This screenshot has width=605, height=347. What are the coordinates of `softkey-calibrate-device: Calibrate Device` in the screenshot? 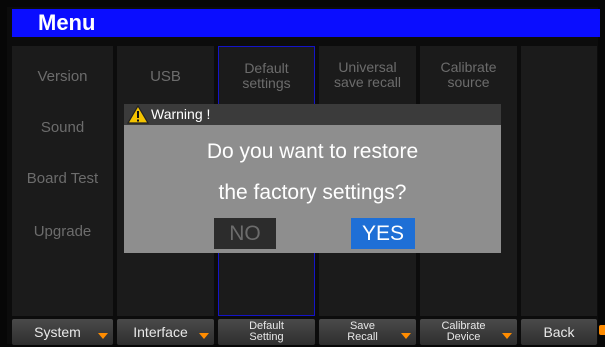 It's located at (468, 332).